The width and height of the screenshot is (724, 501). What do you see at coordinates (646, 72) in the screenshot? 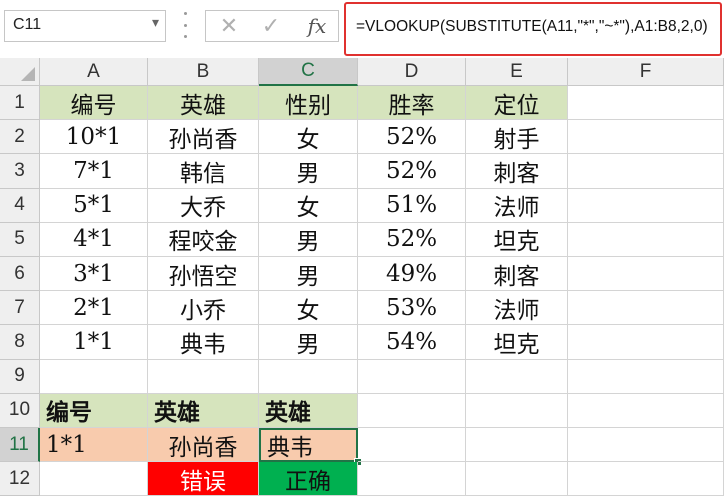
I see `column-header-f: F` at bounding box center [646, 72].